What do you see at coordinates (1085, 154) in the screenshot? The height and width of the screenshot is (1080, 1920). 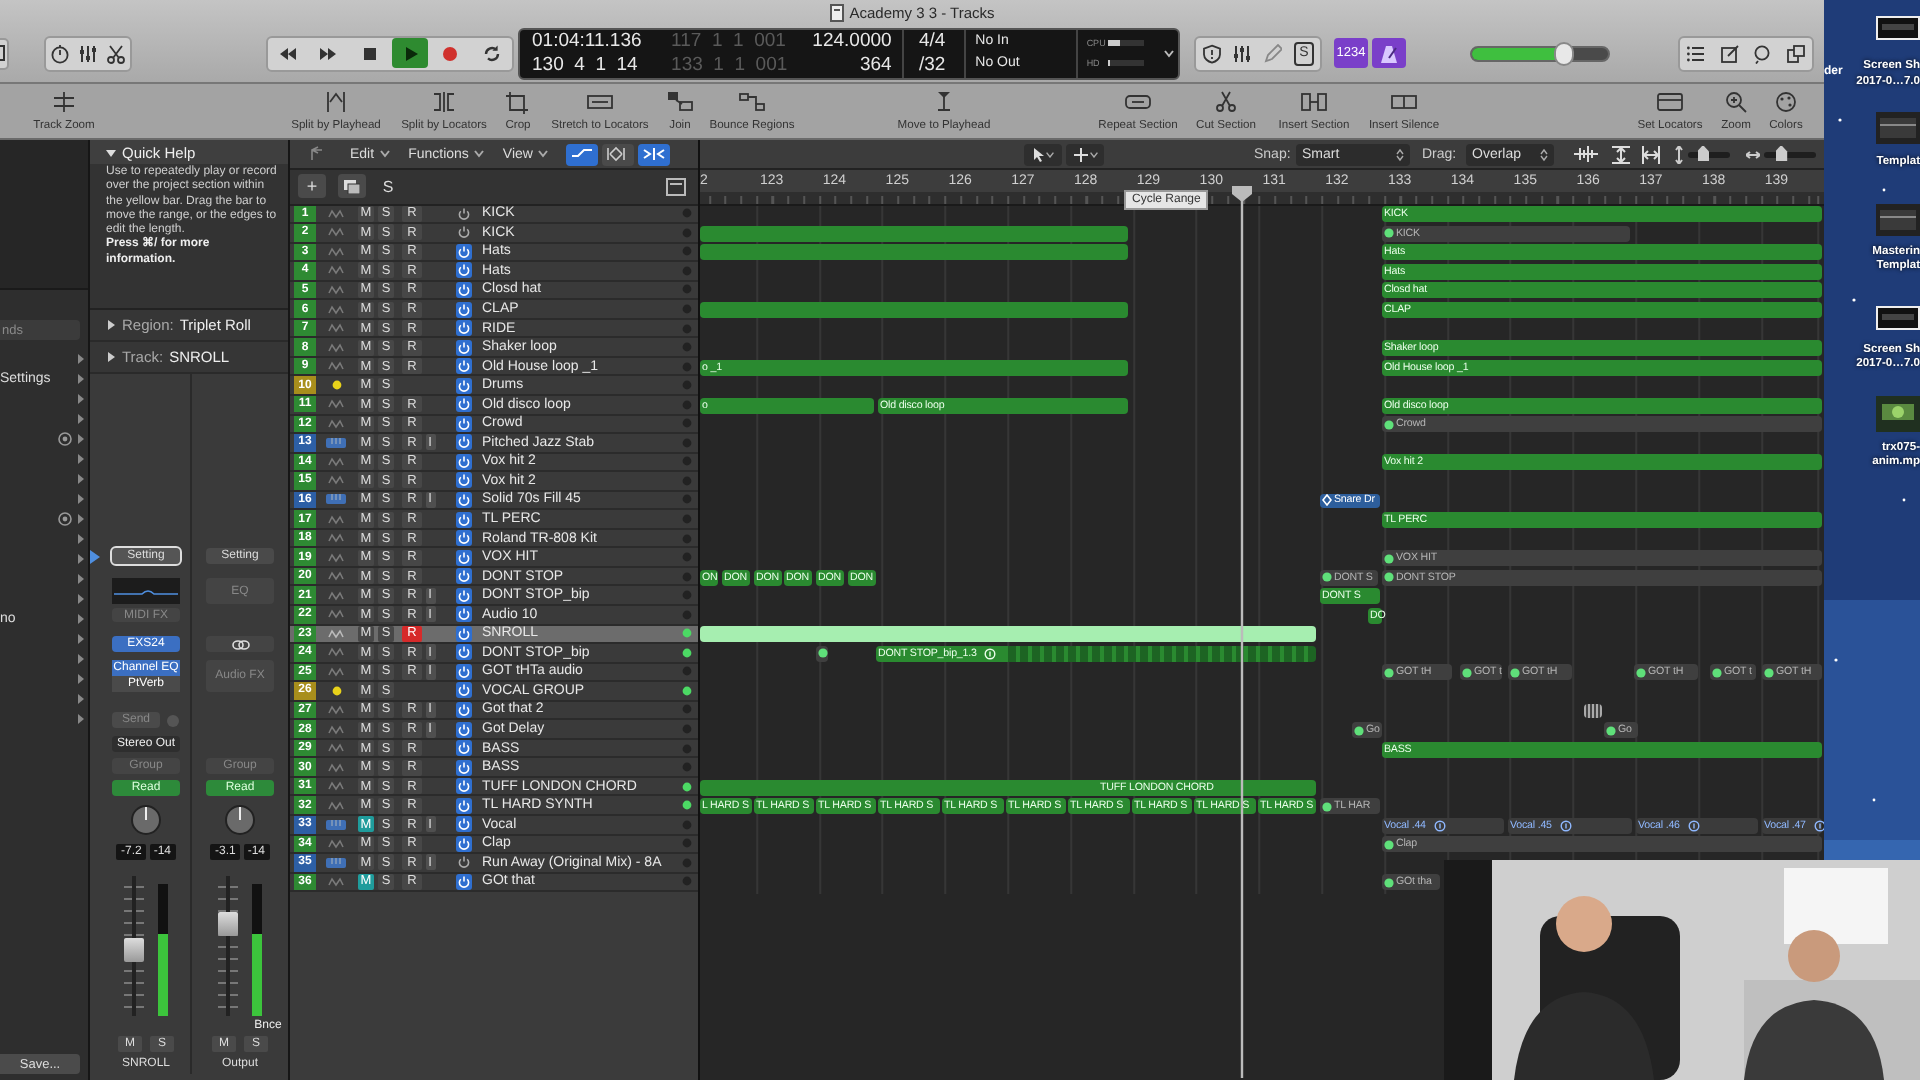 I see `secondary-tool-button` at bounding box center [1085, 154].